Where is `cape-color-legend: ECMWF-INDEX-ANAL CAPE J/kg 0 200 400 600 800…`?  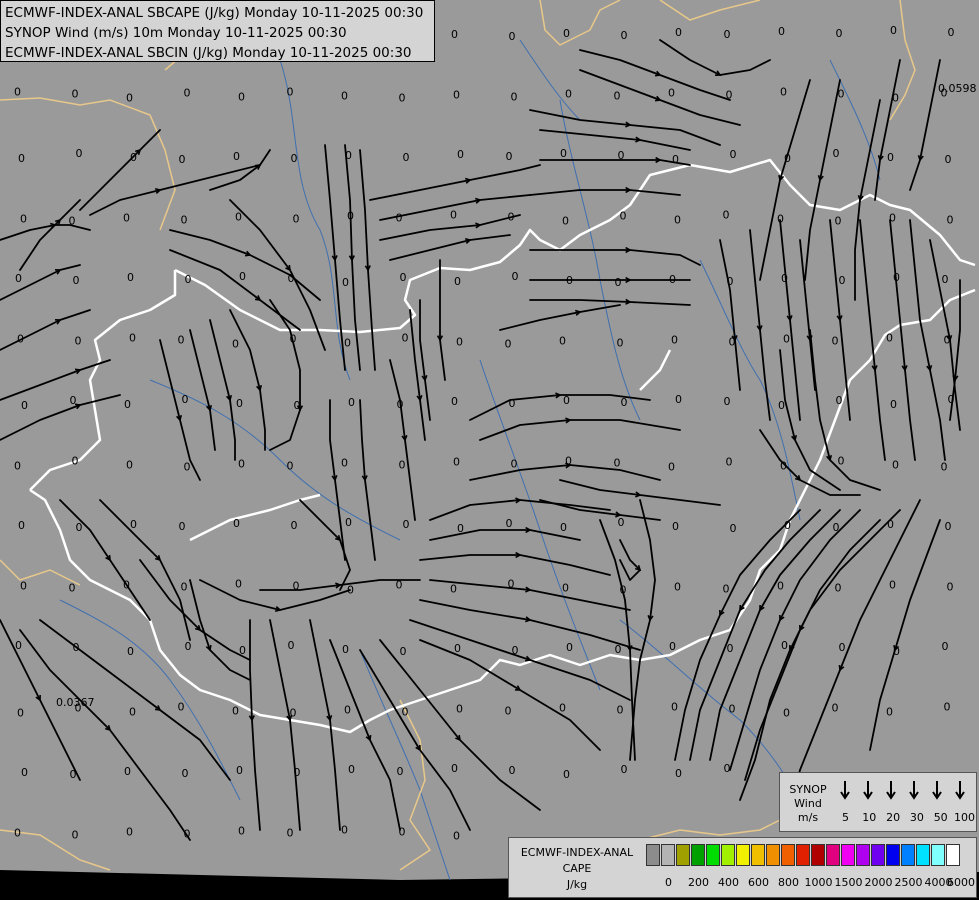
cape-color-legend: ECMWF-INDEX-ANAL CAPE J/kg 0 200 400 600 800… is located at coordinates (742, 867).